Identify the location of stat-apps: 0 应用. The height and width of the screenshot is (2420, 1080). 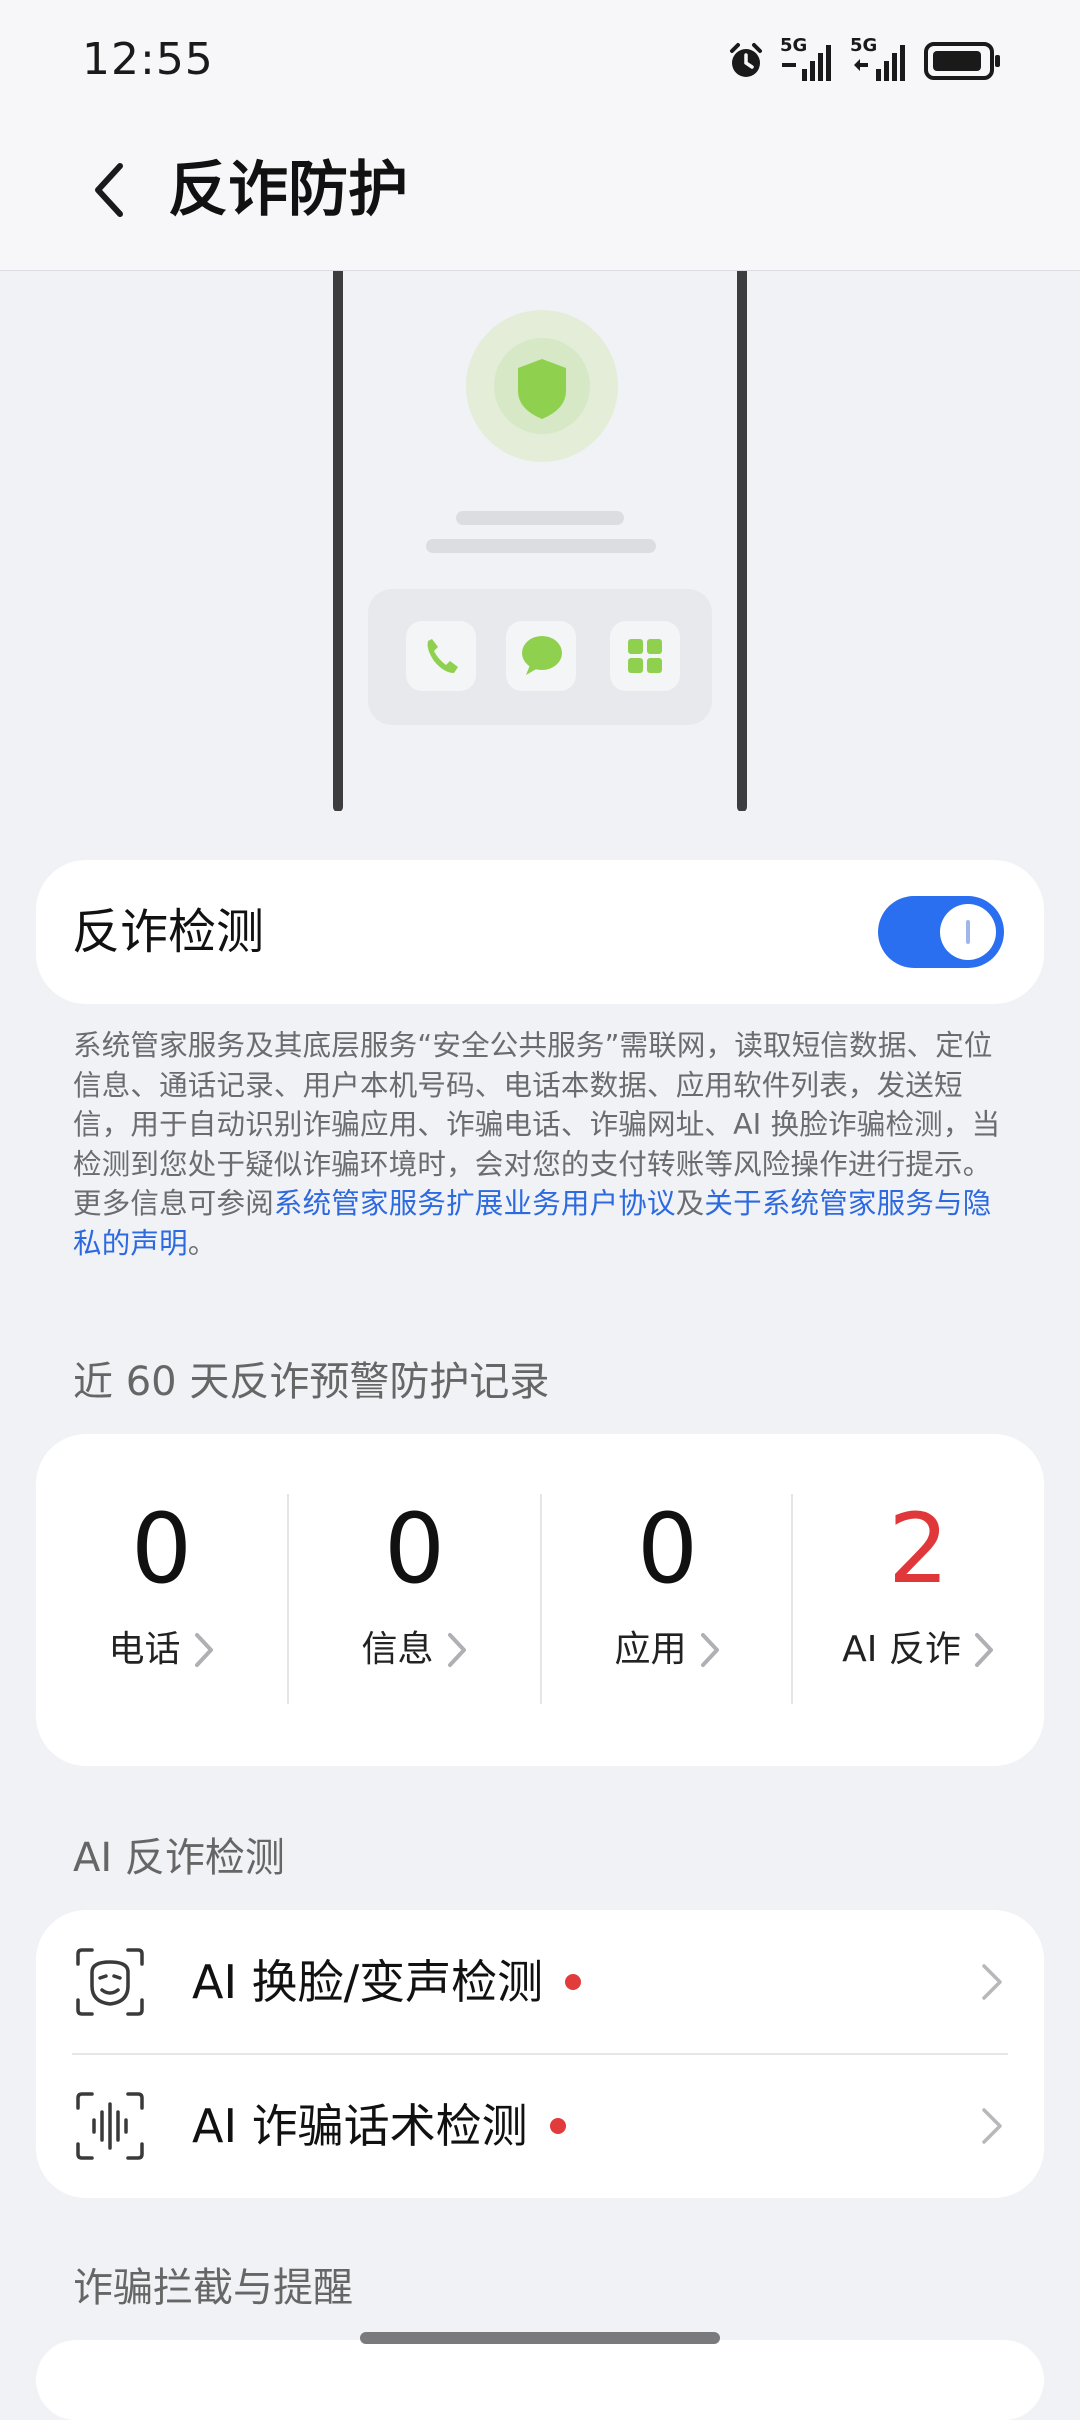
(667, 1599).